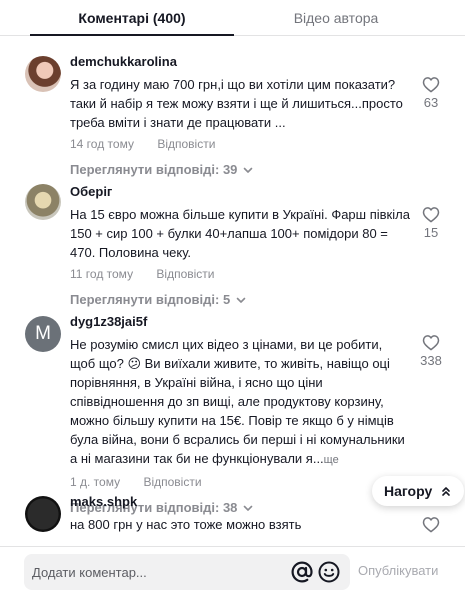 The image size is (465, 600). I want to click on comment-meta: 1 д. тому Відповісти, so click(240, 482).